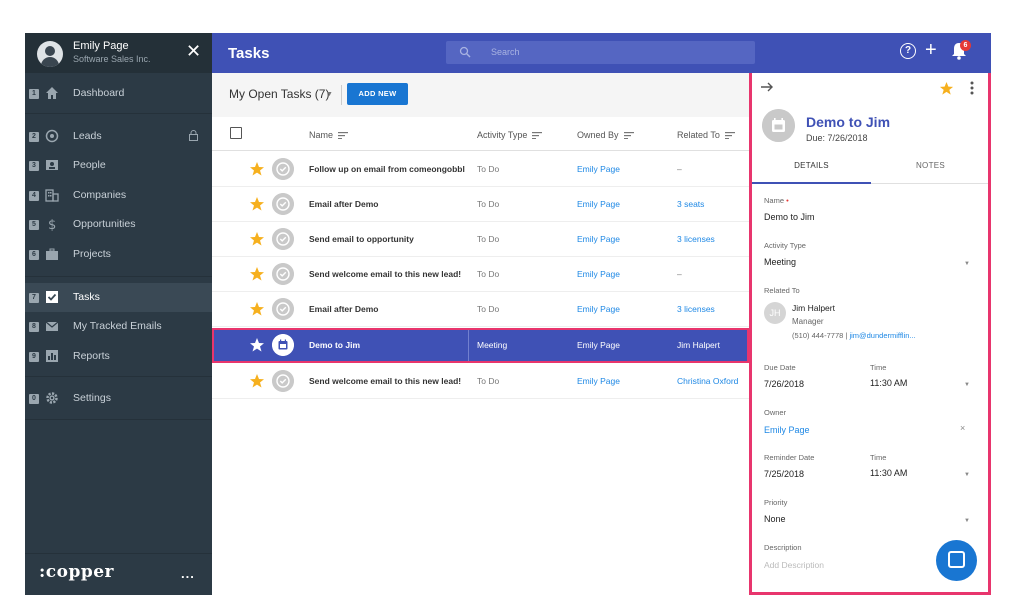 The width and height of the screenshot is (1019, 615). Describe the element at coordinates (118, 53) in the screenshot. I see `user-header: Emily Page Software Sales Inc. ✕` at that location.